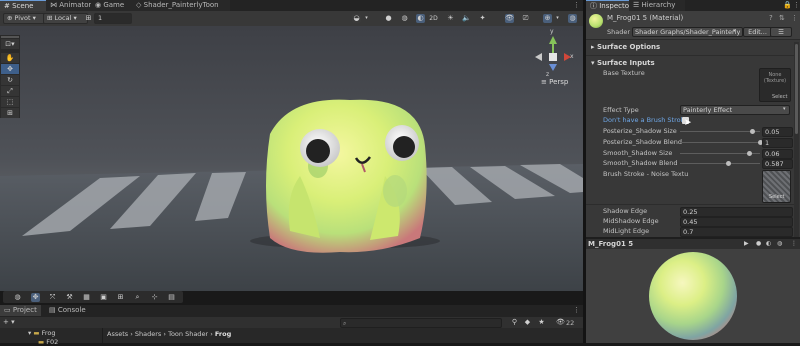 This screenshot has height=346, width=800. I want to click on tab-console: ▤ Console, so click(67, 310).